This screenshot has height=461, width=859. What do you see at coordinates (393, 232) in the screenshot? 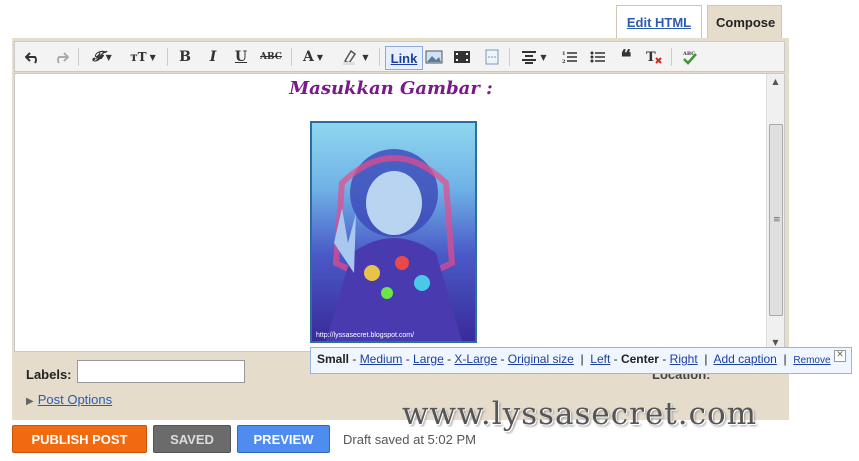
I see `post-image: http://lyssasecret.blogspot.com/` at bounding box center [393, 232].